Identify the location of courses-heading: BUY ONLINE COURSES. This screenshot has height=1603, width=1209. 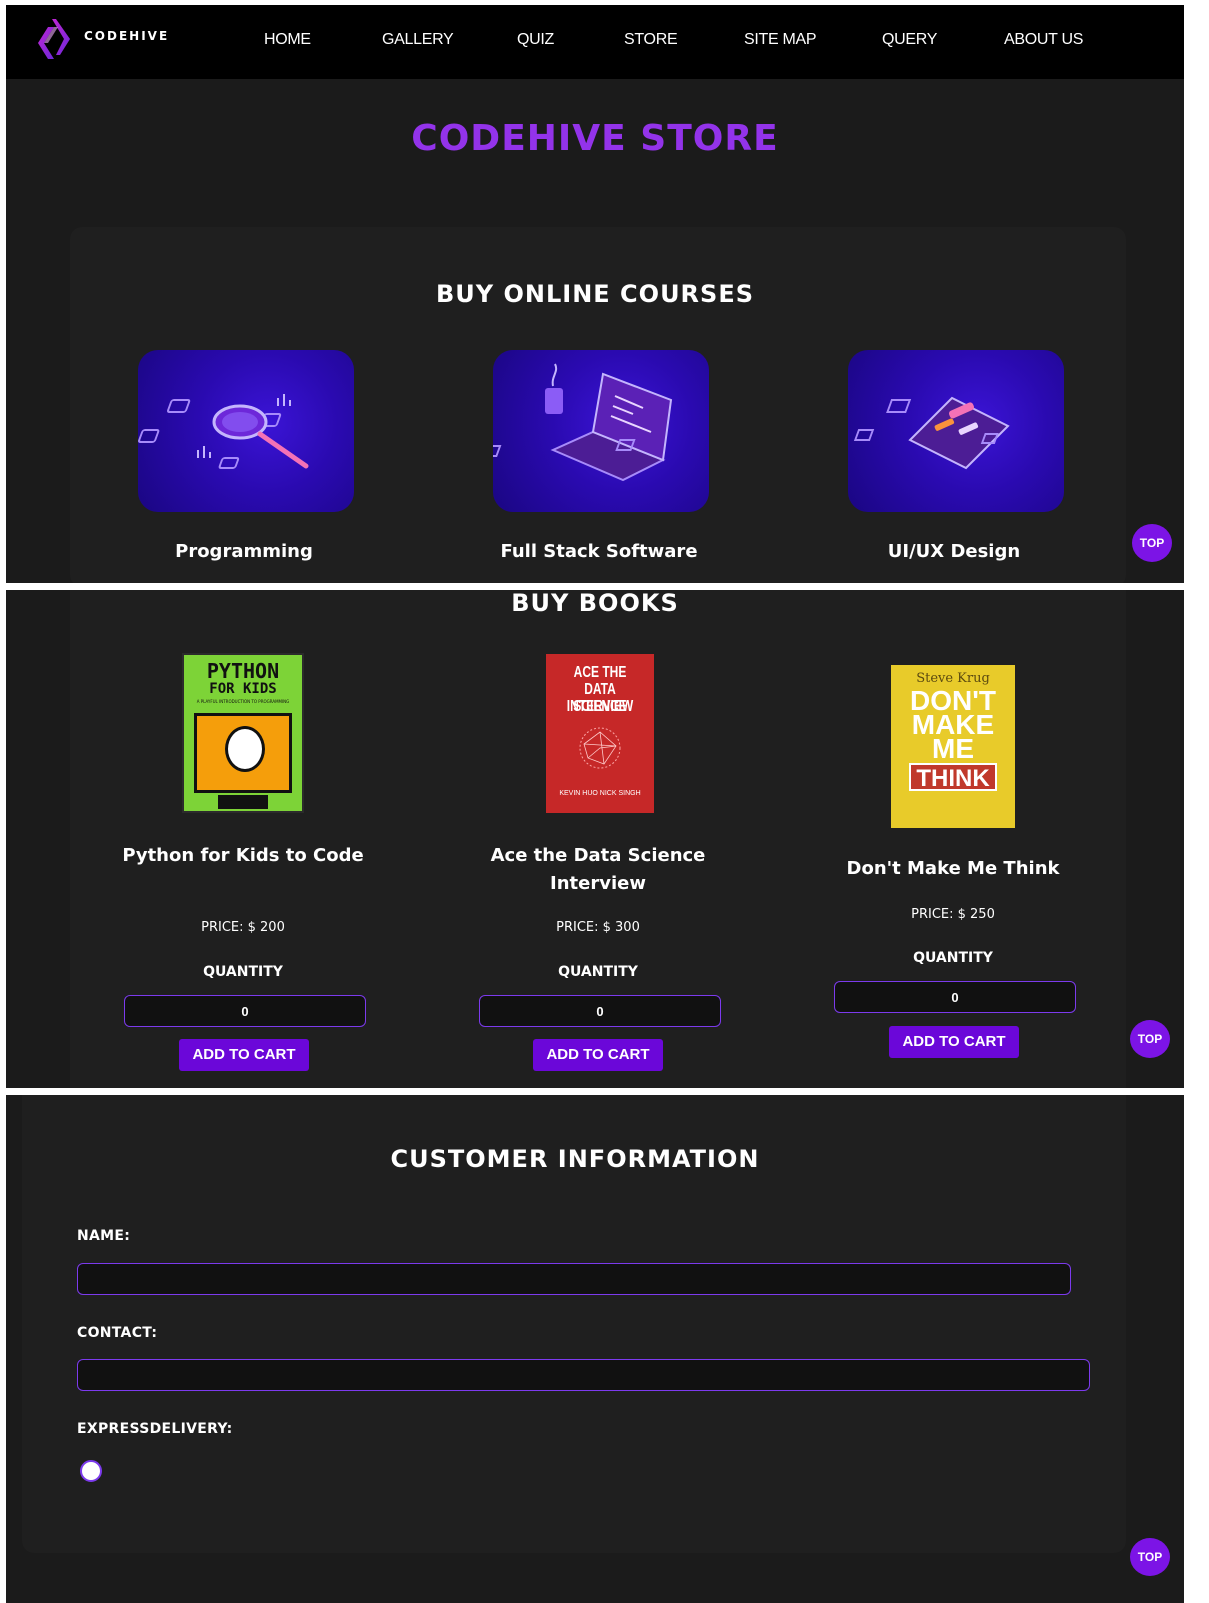
(594, 294).